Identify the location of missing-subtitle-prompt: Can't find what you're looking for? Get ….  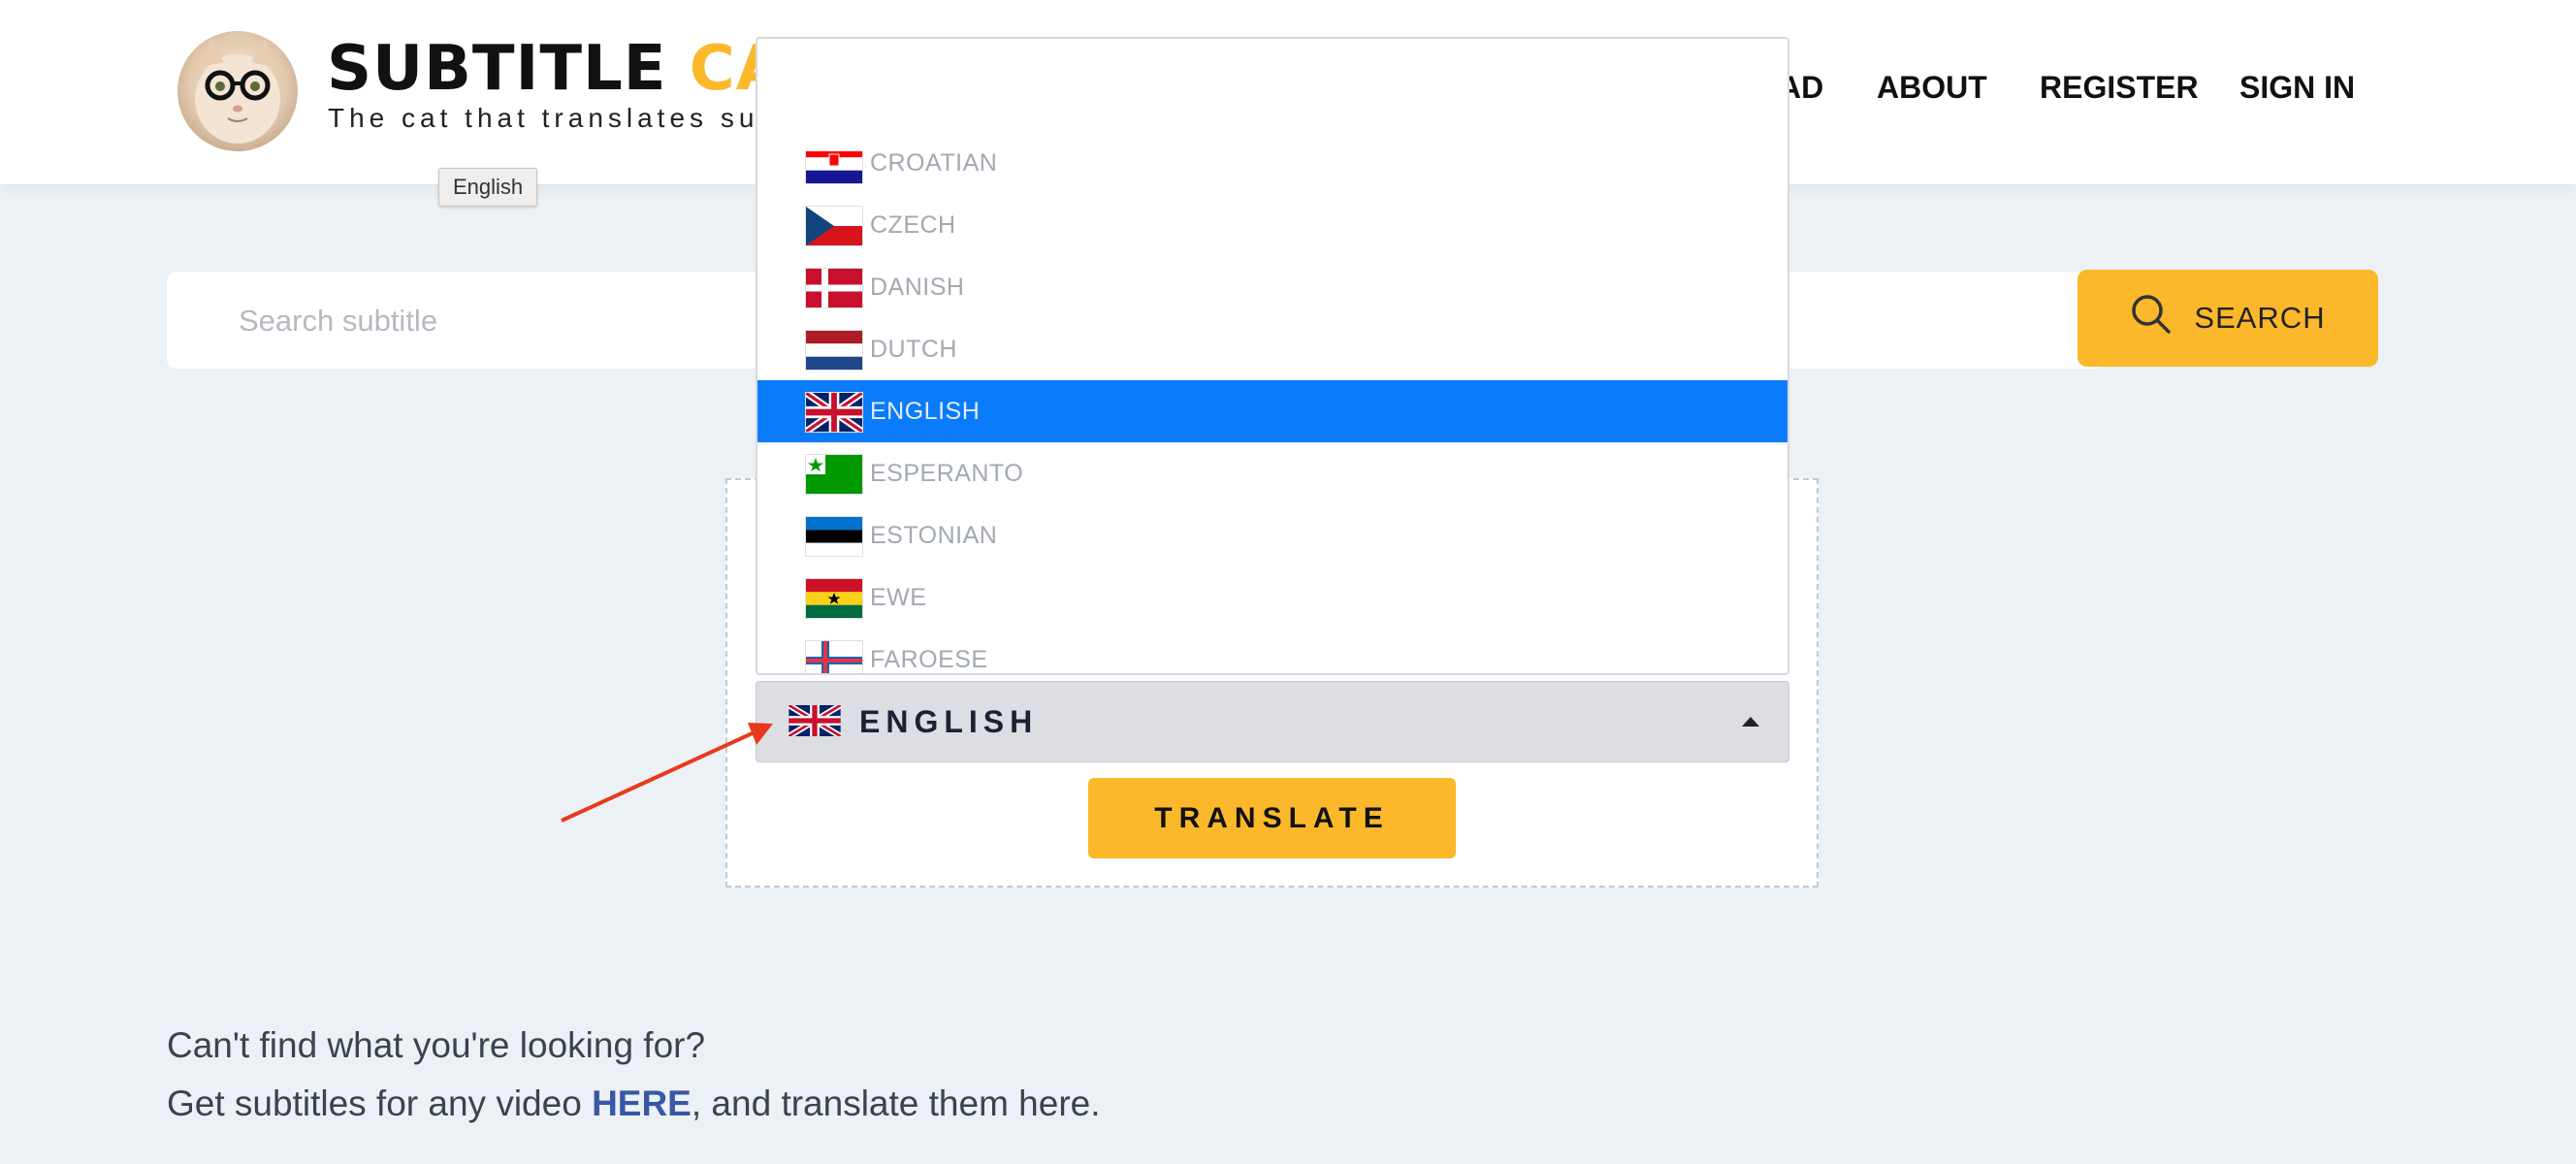
(634, 1075).